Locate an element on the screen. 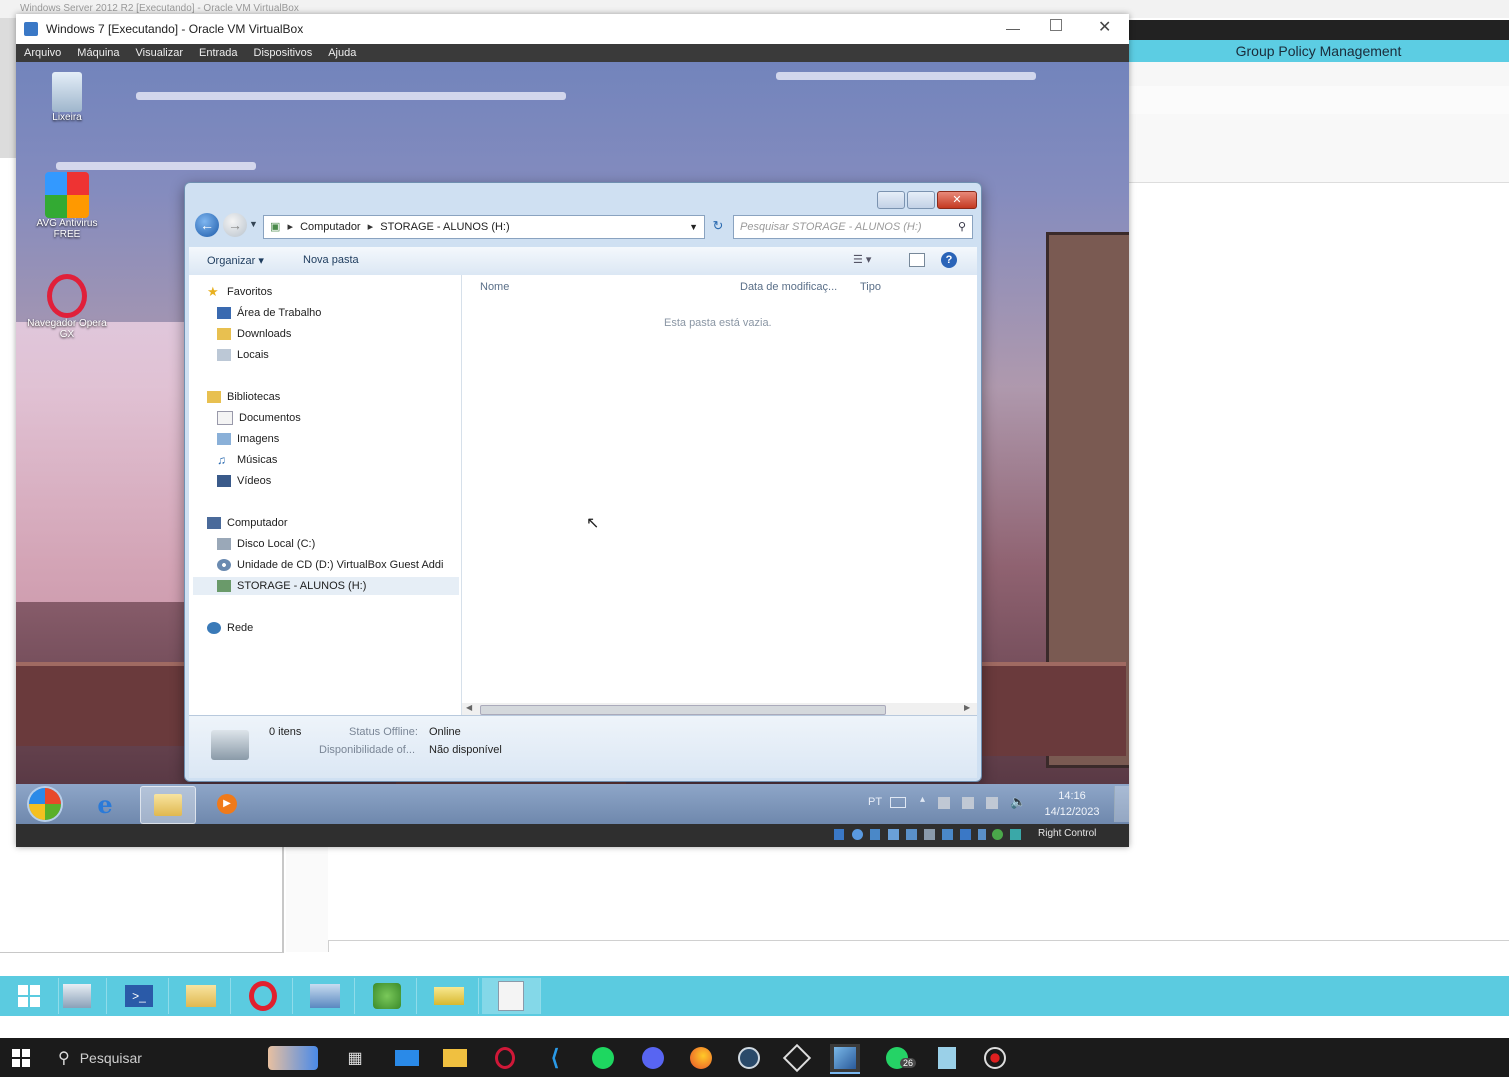 The height and width of the screenshot is (1077, 1509). search-icon: ⚲ is located at coordinates (962, 227).